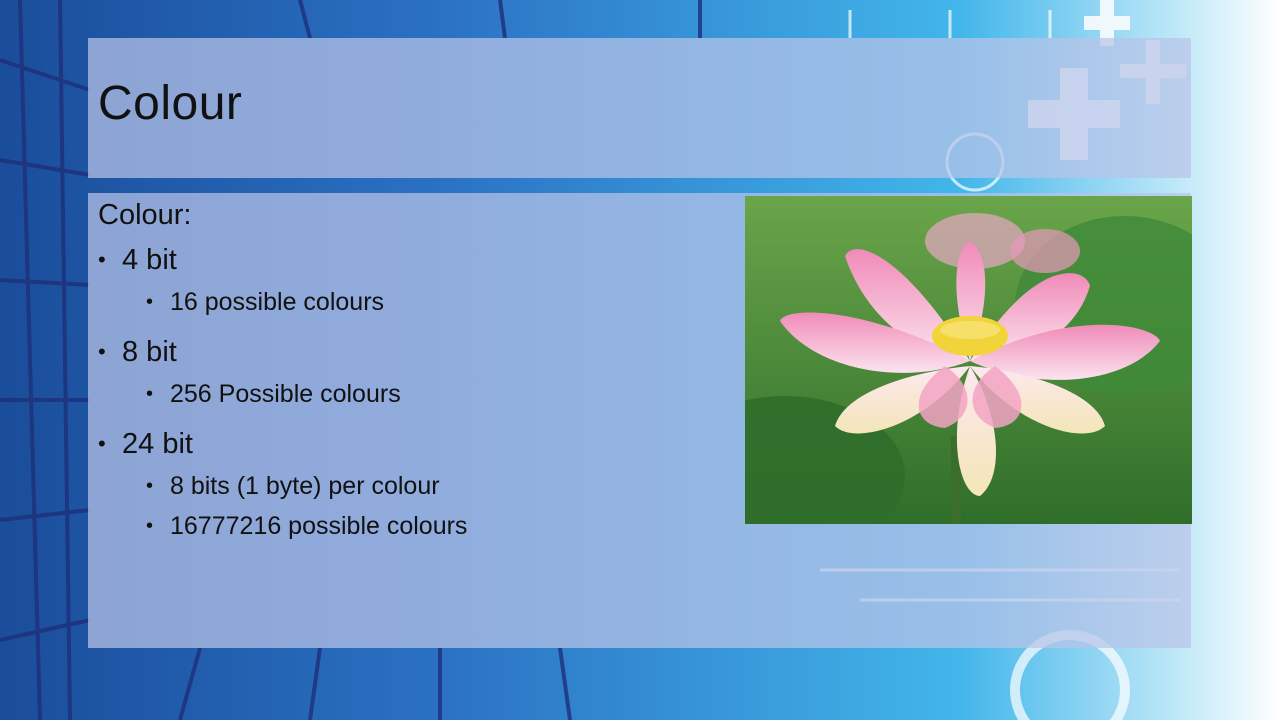  What do you see at coordinates (170, 103) in the screenshot?
I see `slide-title: Colour` at bounding box center [170, 103].